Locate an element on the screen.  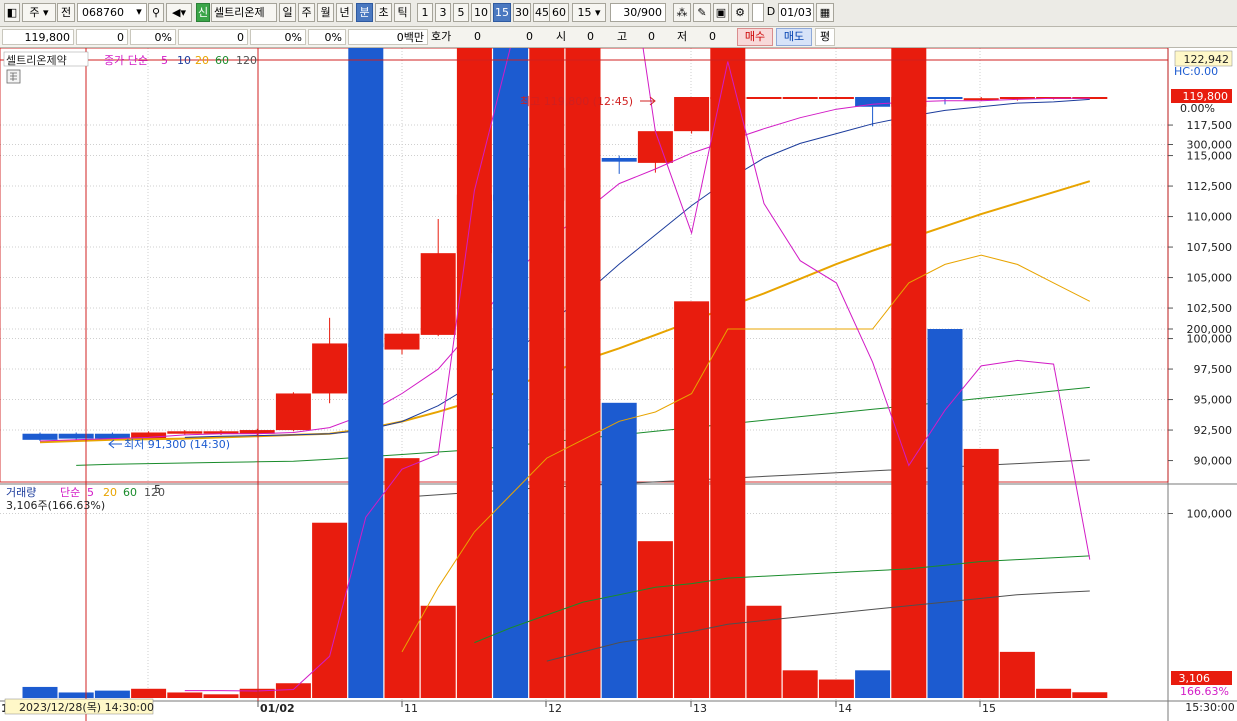
x-axis-label: 11 is located at coordinates (411, 708).